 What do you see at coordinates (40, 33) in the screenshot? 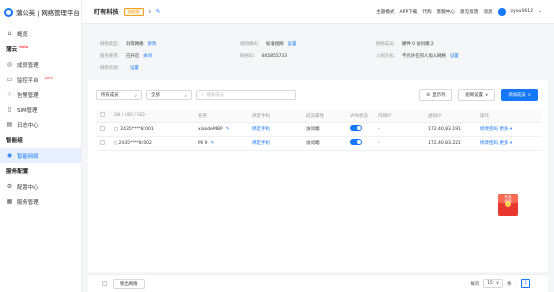
I see `sidebar-item-overview: ⌂ 概览` at bounding box center [40, 33].